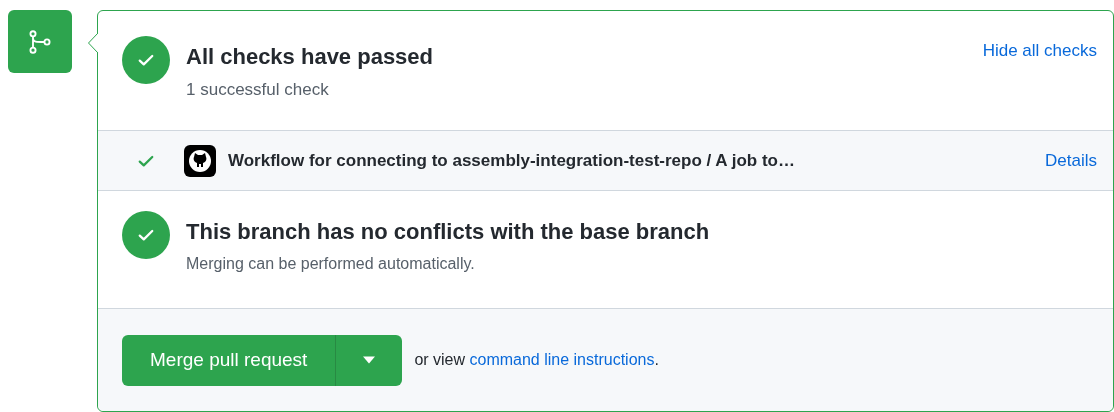 The width and height of the screenshot is (1114, 412). Describe the element at coordinates (200, 160) in the screenshot. I see `octocat-icon` at that location.